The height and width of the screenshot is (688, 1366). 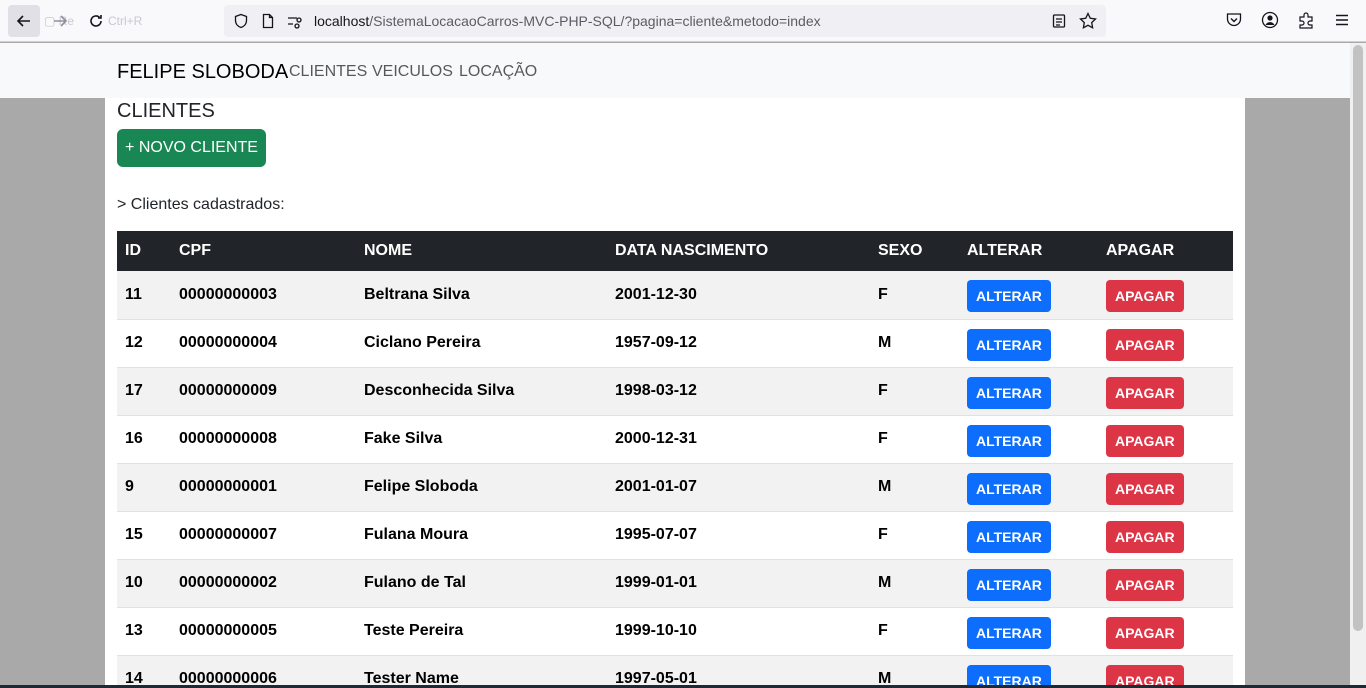 What do you see at coordinates (656, 582) in the screenshot?
I see `cell-nascimento: 1999-01-01` at bounding box center [656, 582].